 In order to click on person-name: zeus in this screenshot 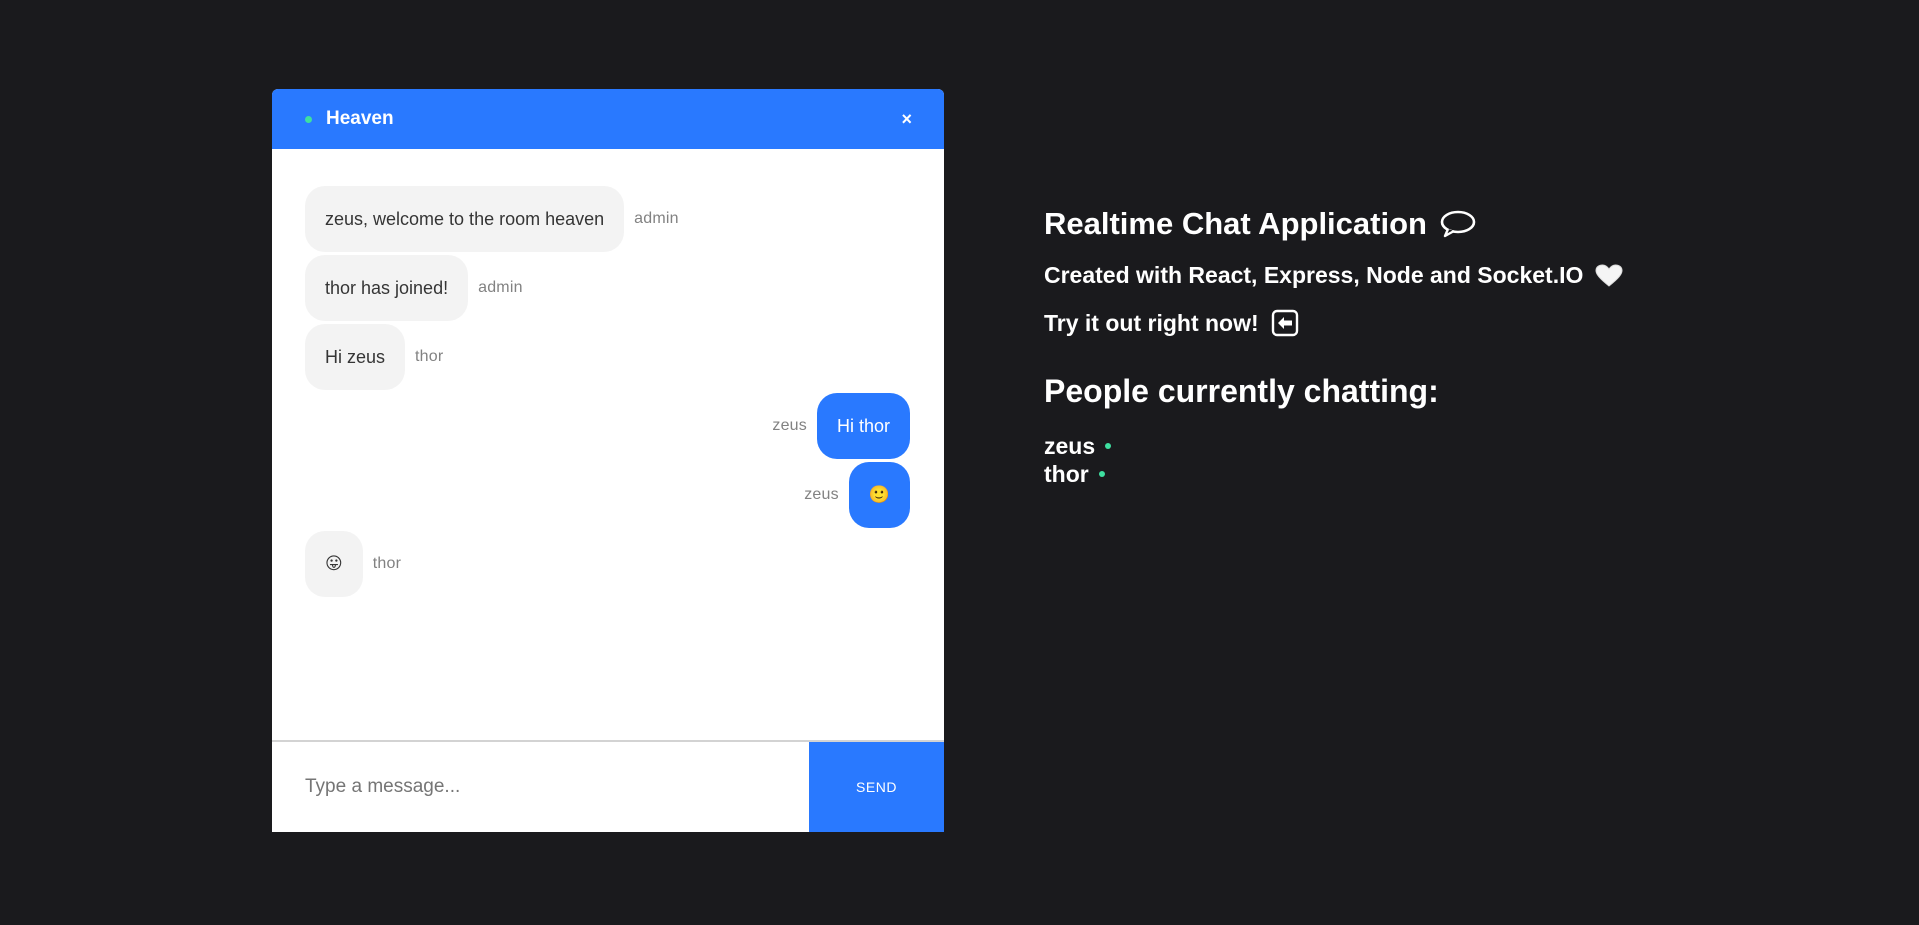, I will do `click(1070, 446)`.